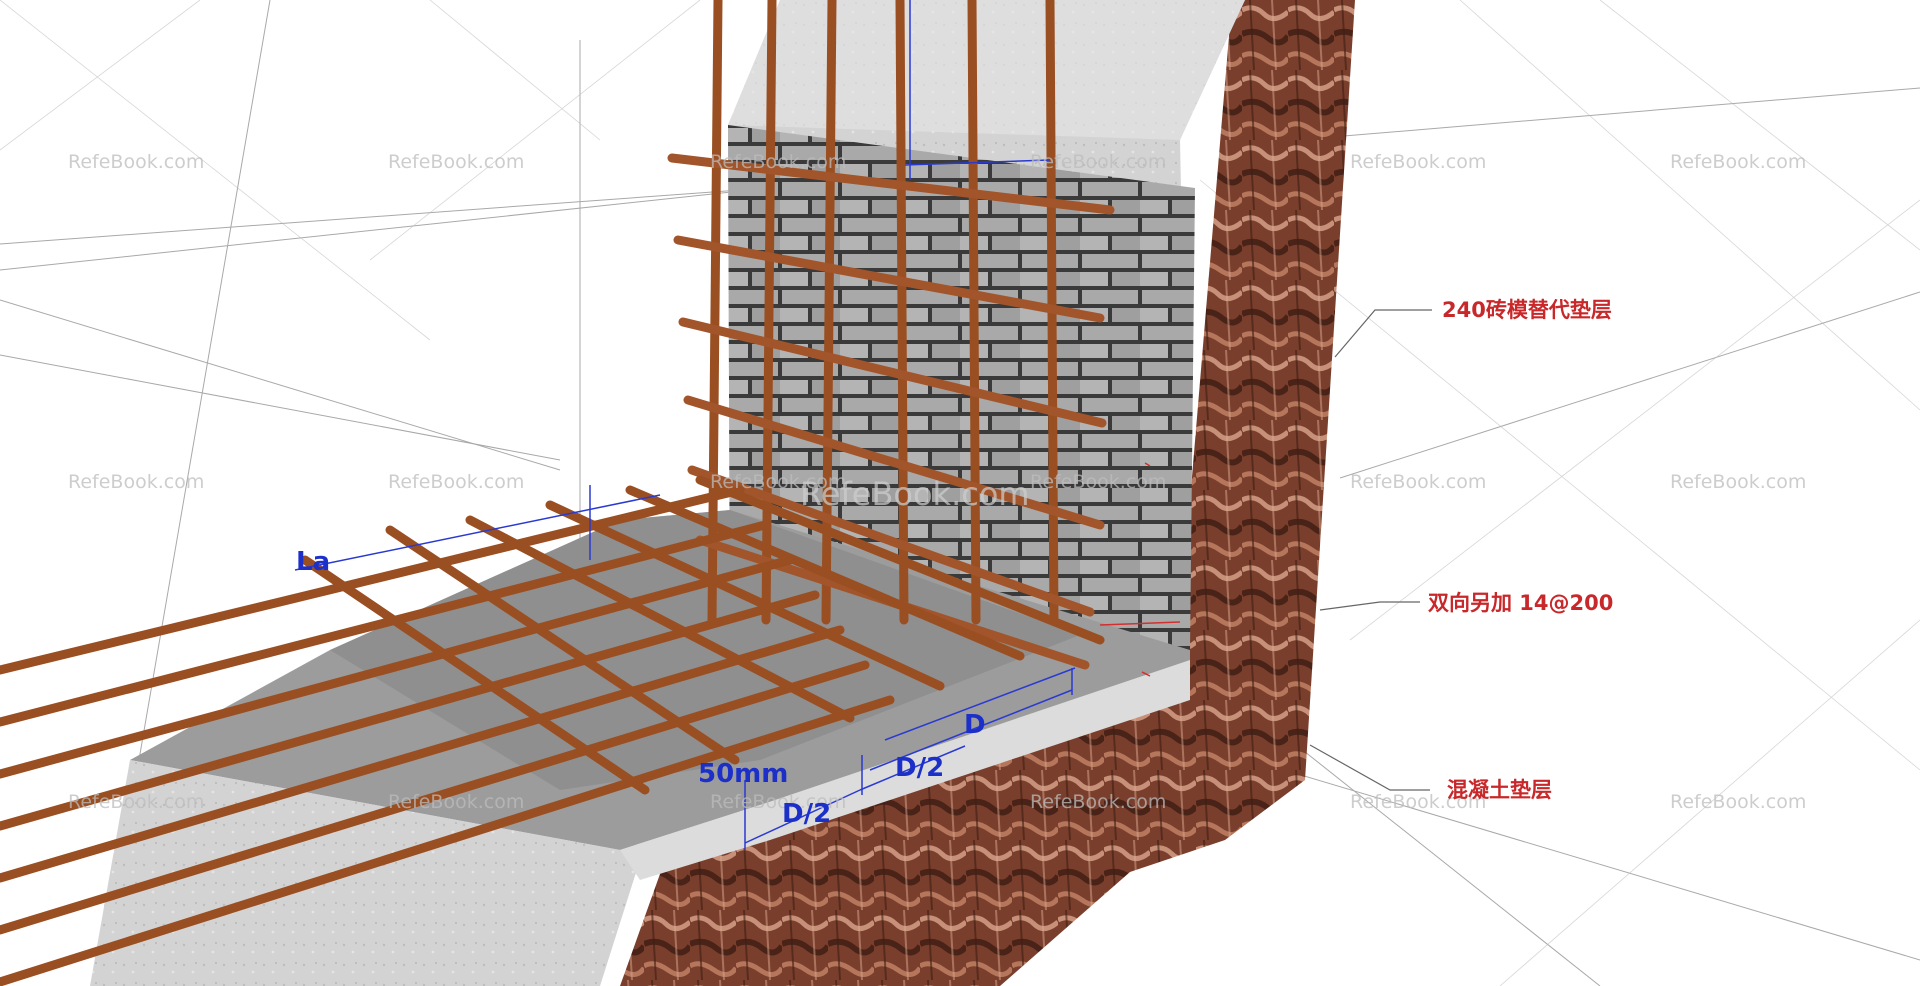 The height and width of the screenshot is (986, 1920). Describe the element at coordinates (1098, 482) in the screenshot. I see `watermark-10: RefeBook.com` at that location.